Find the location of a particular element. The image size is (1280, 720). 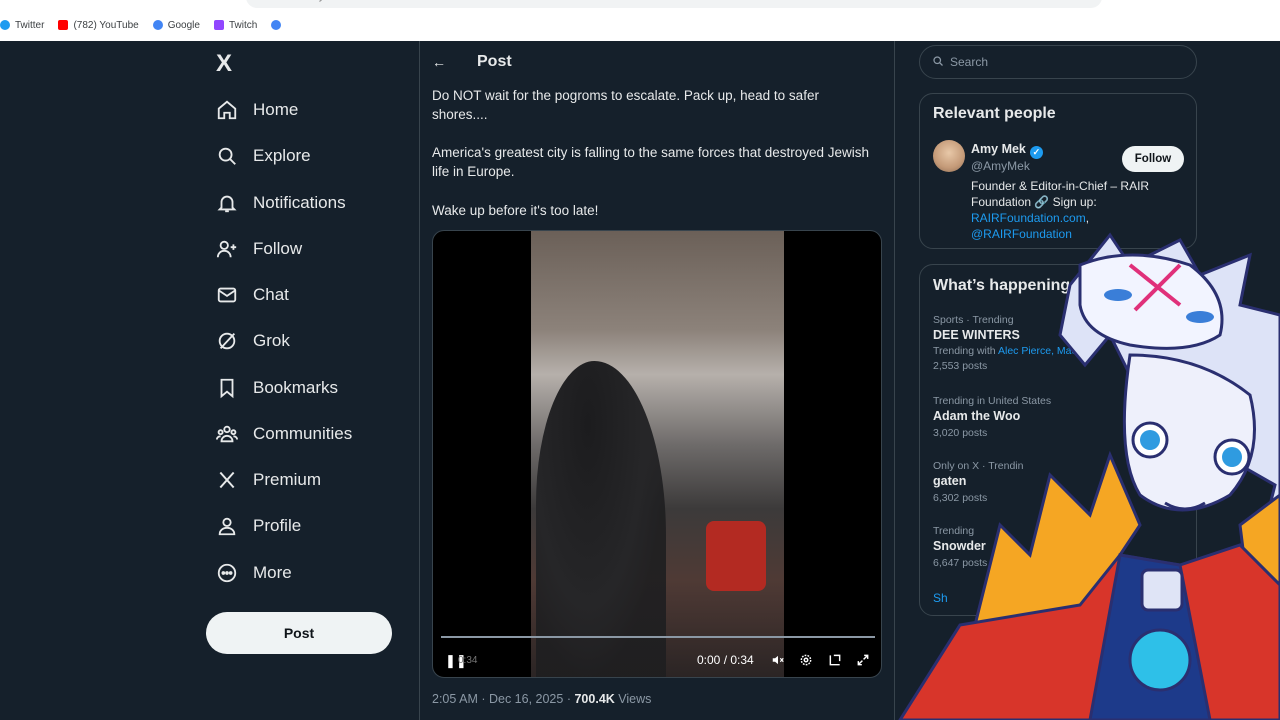

nav-premium: Premium is located at coordinates (267, 480).